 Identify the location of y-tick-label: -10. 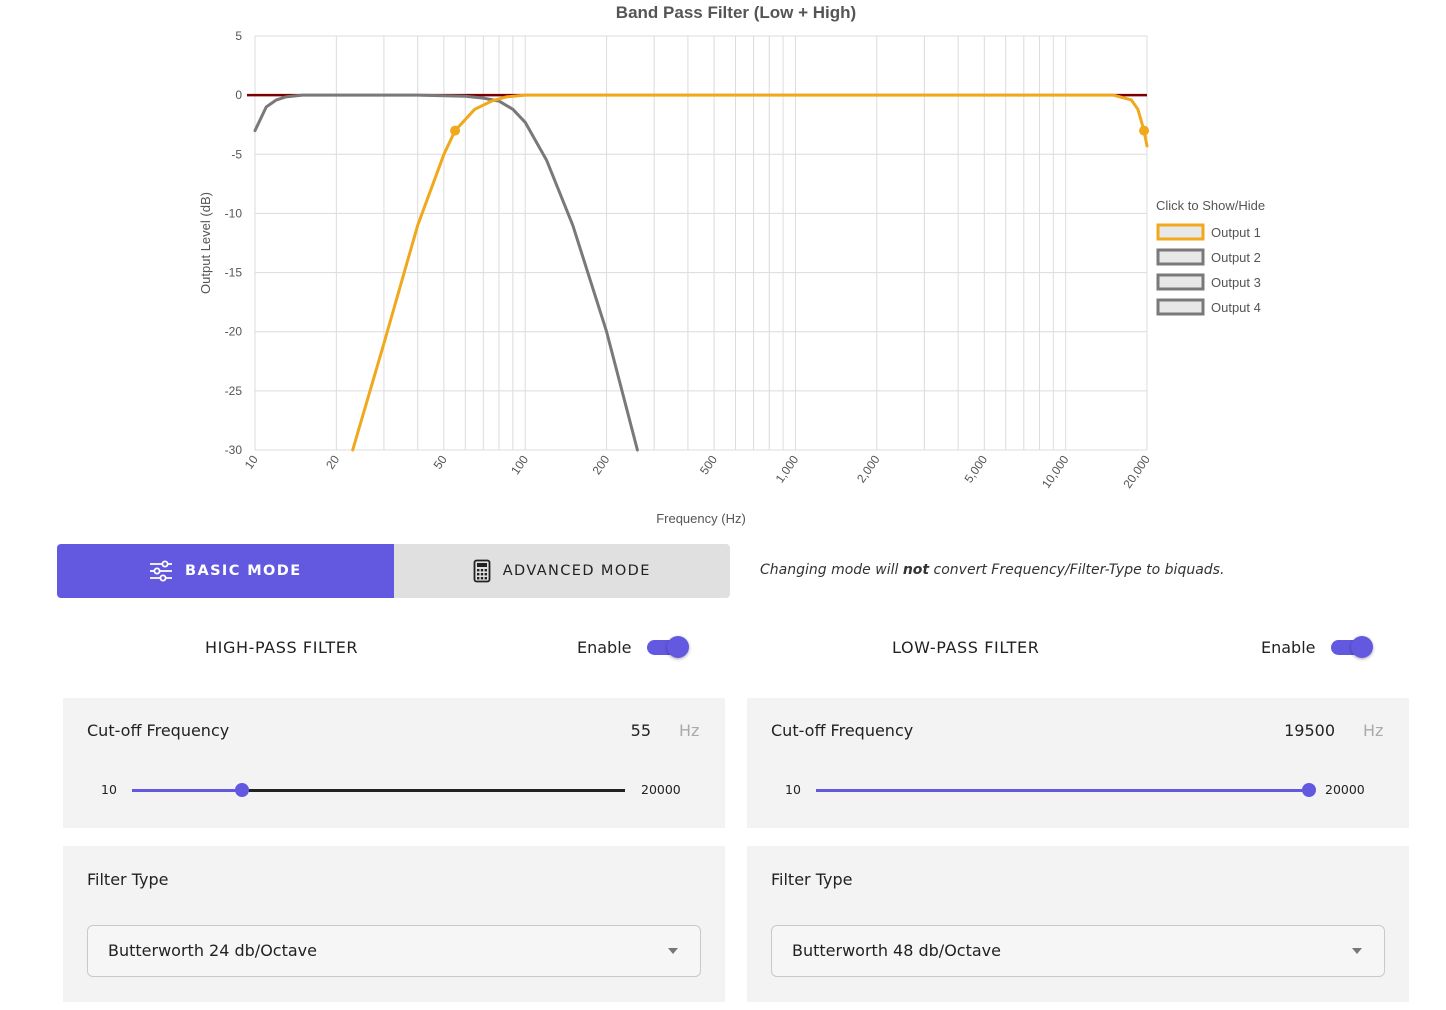
(234, 213).